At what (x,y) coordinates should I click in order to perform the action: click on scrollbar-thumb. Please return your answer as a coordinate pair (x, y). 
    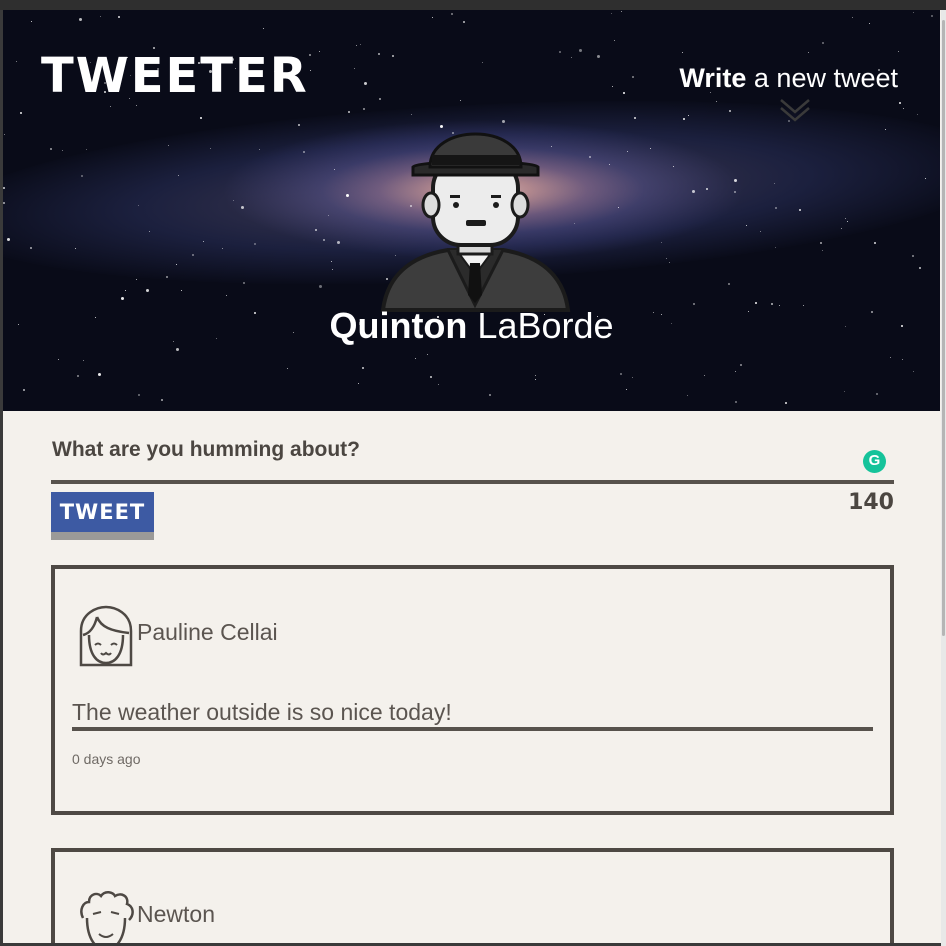
    Looking at the image, I should click on (943, 328).